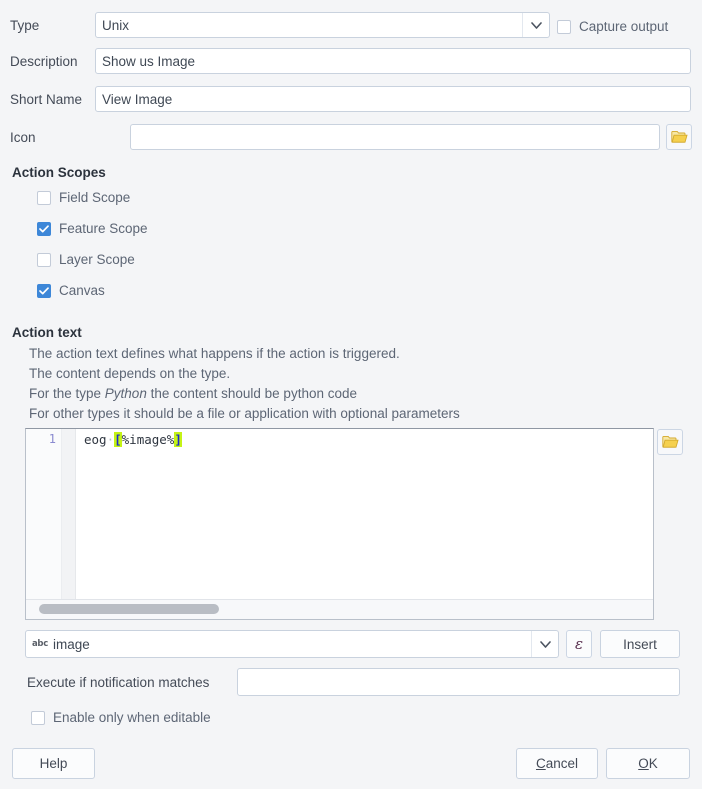  Describe the element at coordinates (643, 763) in the screenshot. I see `ok-mnemonic: O` at that location.